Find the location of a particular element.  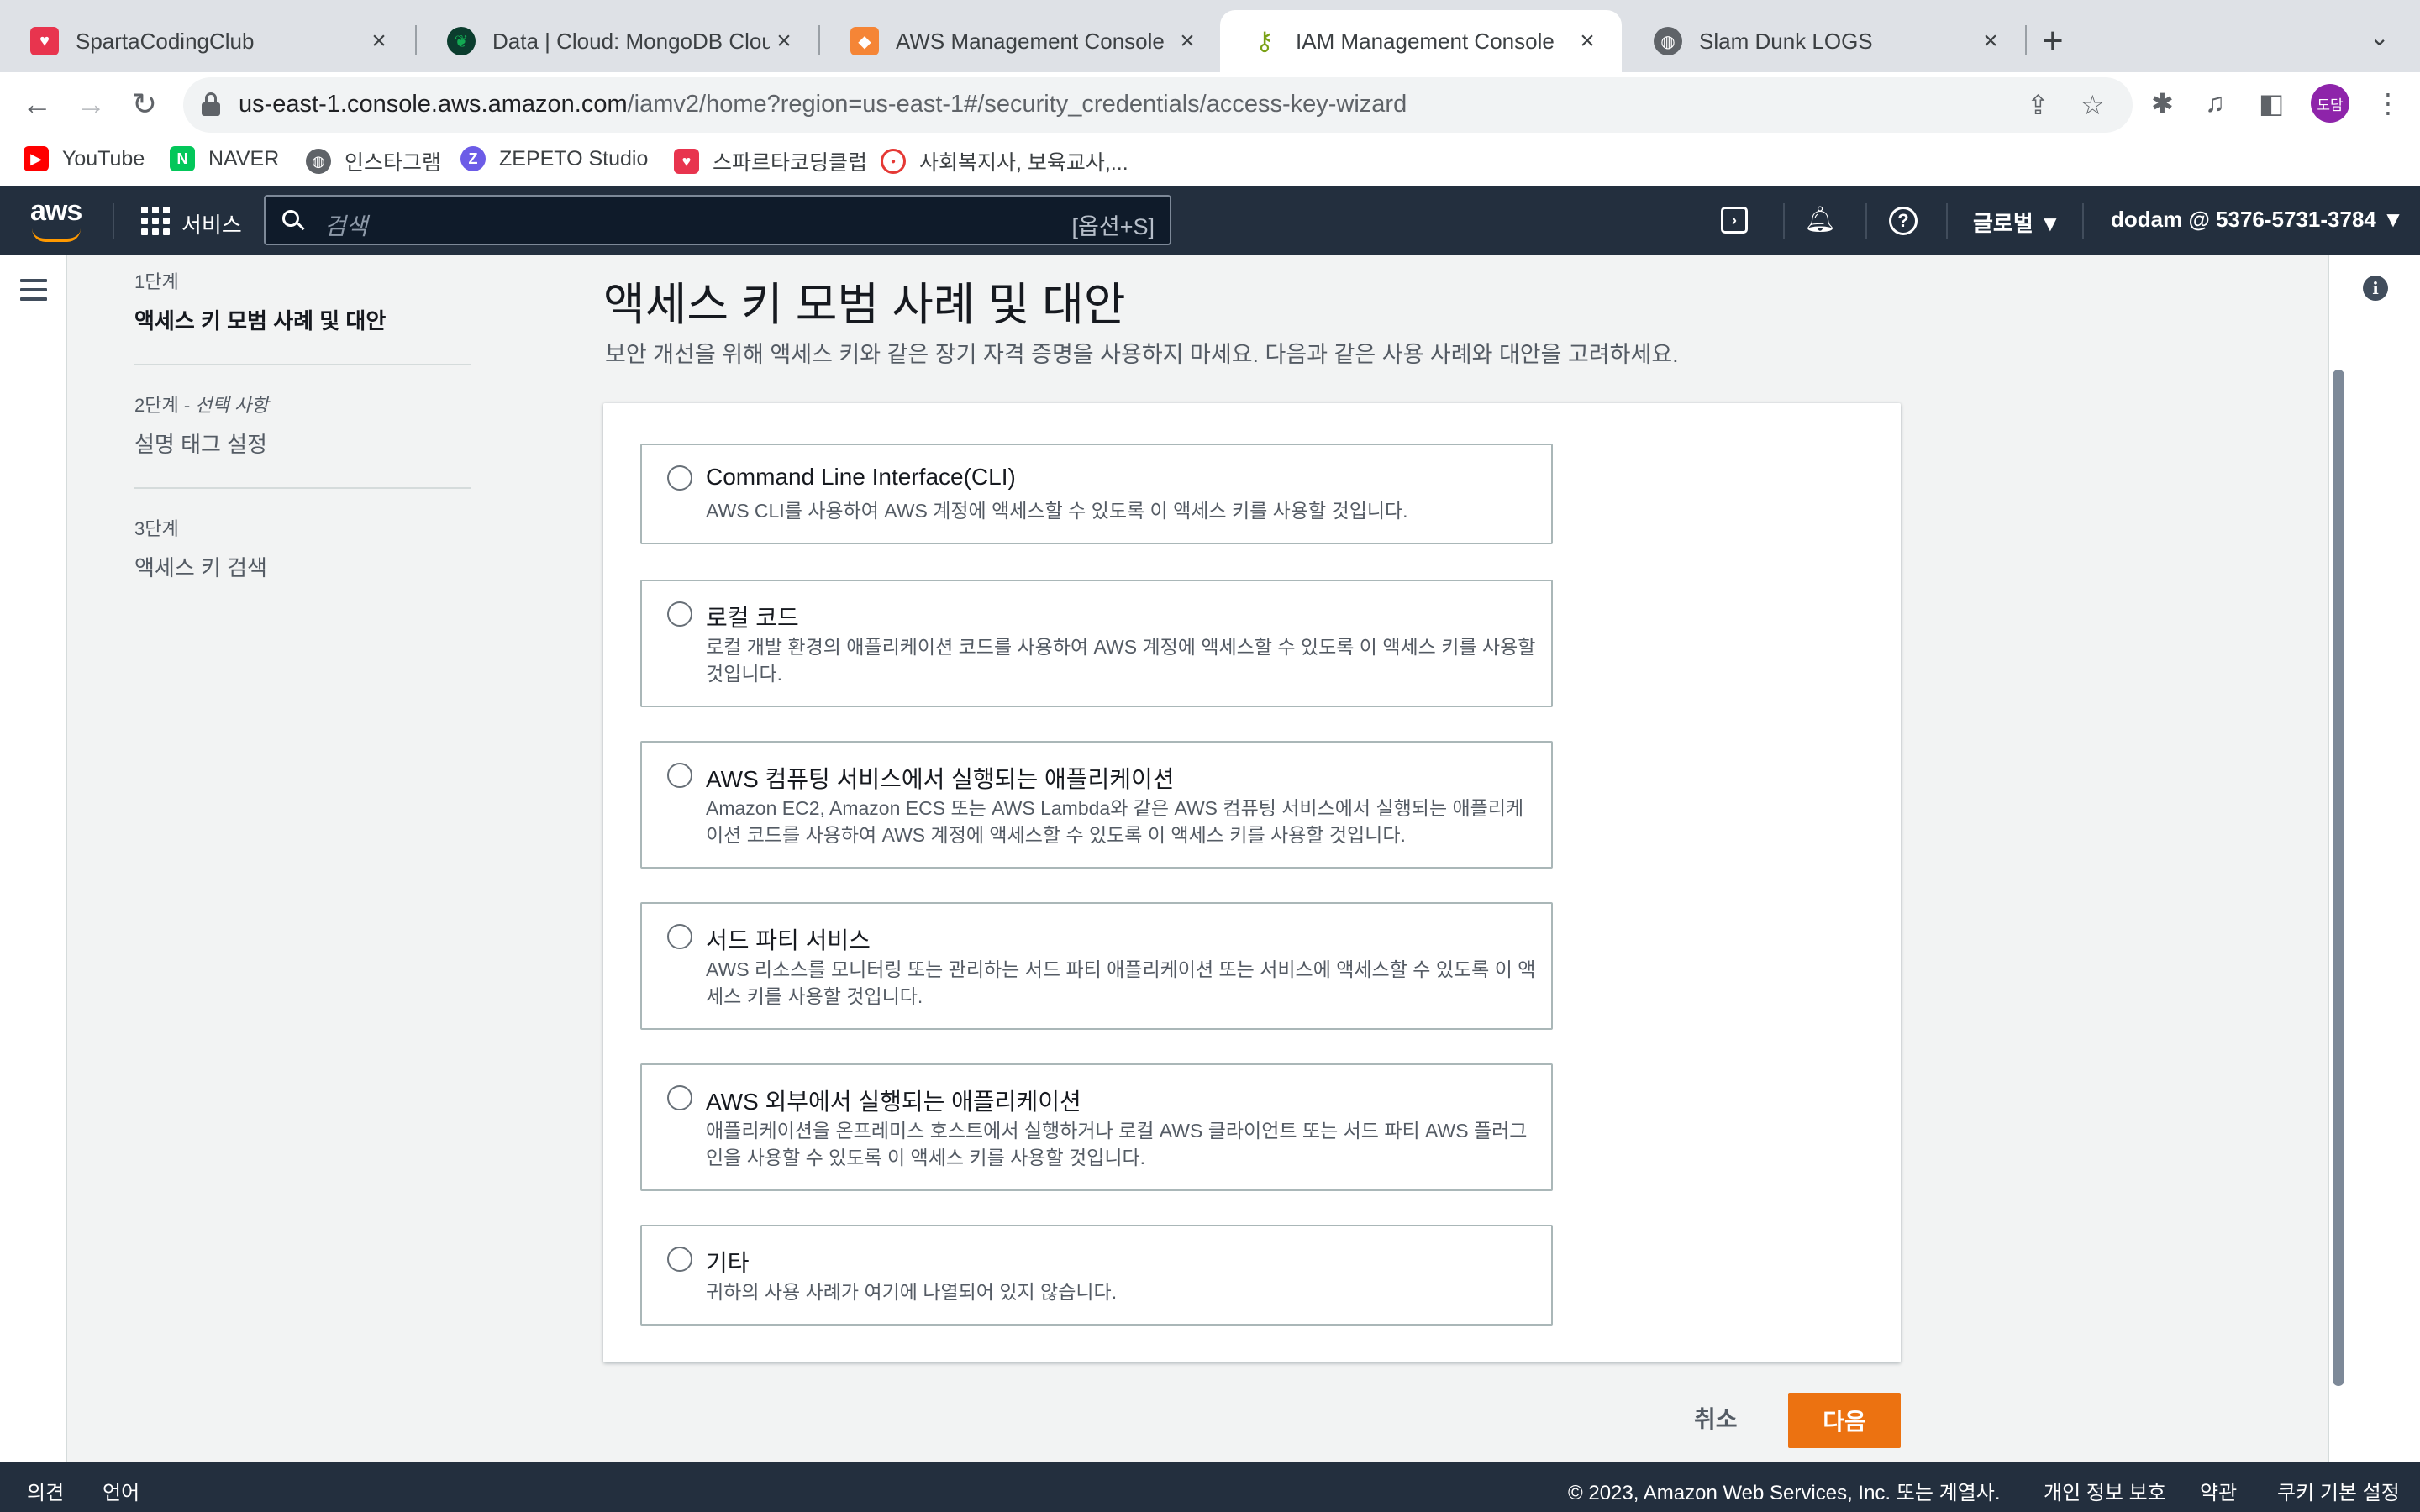

browser-tab: ◍ Slam Dunk LOGS × is located at coordinates (1824, 41).